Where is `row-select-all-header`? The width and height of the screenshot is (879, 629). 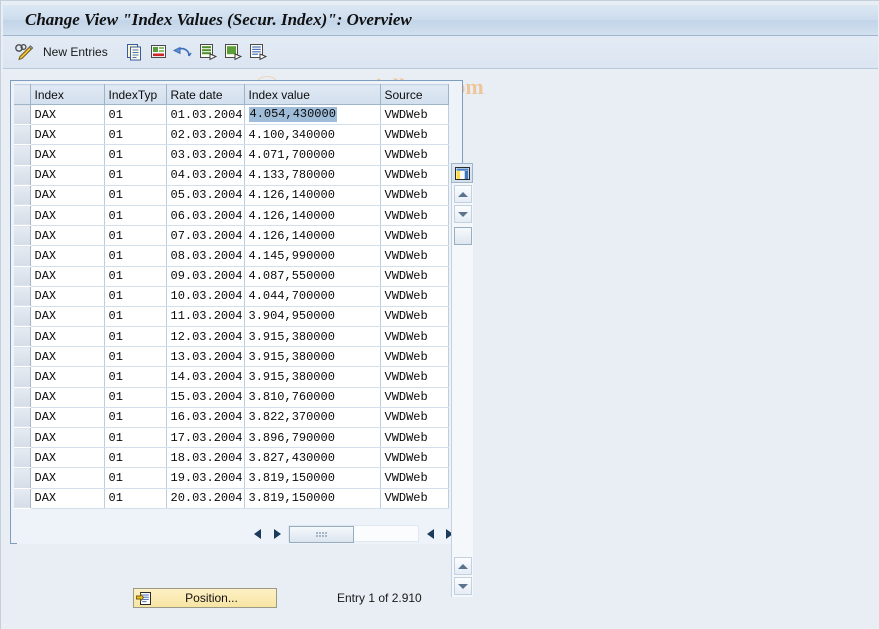 row-select-all-header is located at coordinates (22, 94).